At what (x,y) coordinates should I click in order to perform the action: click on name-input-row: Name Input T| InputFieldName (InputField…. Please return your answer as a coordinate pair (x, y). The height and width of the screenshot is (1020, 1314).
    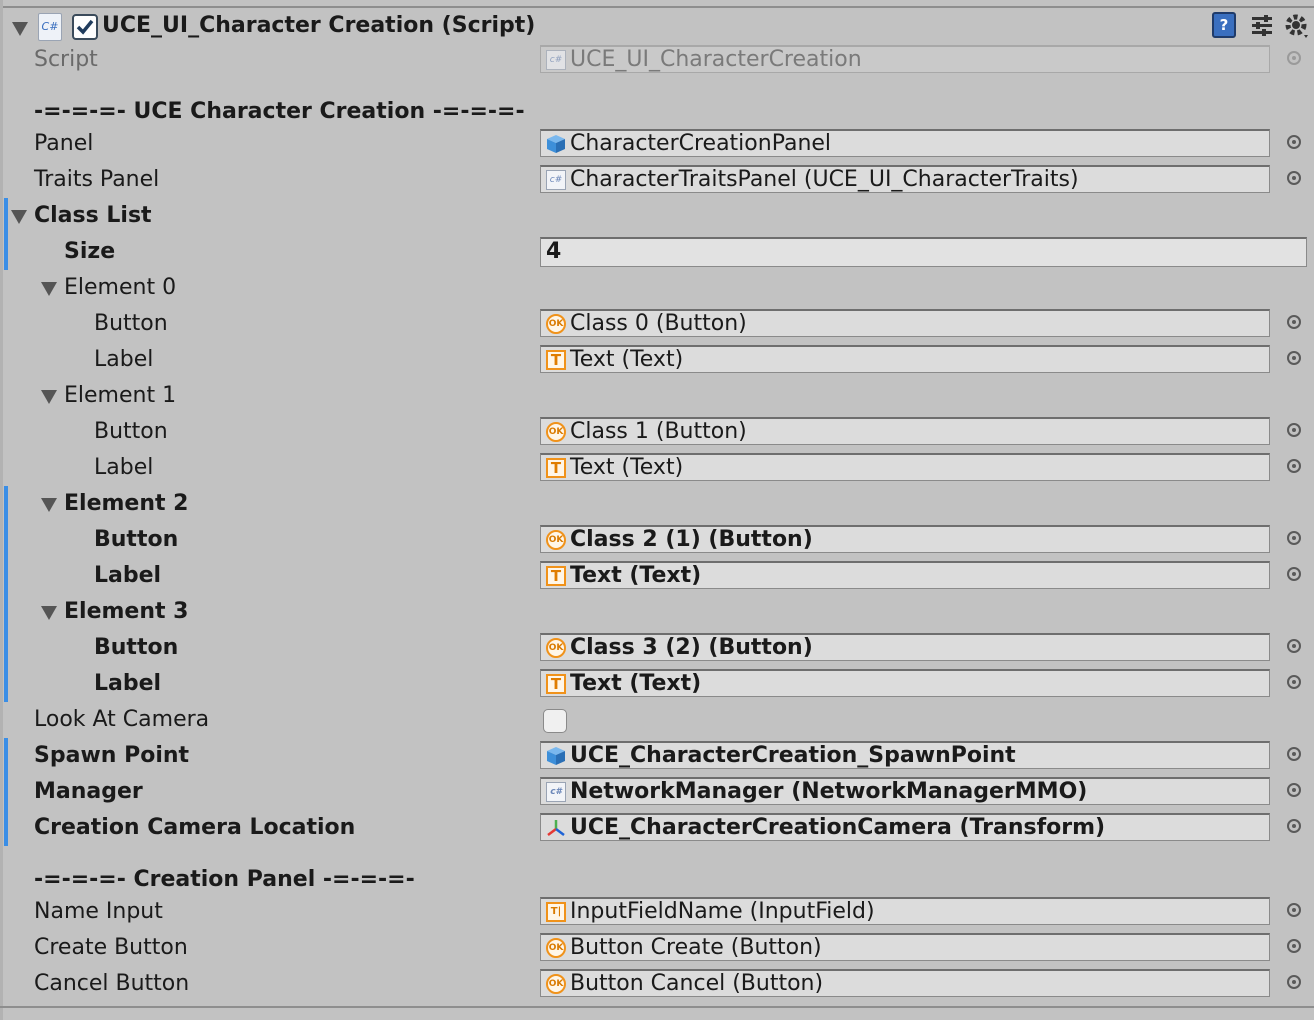
    Looking at the image, I should click on (657, 912).